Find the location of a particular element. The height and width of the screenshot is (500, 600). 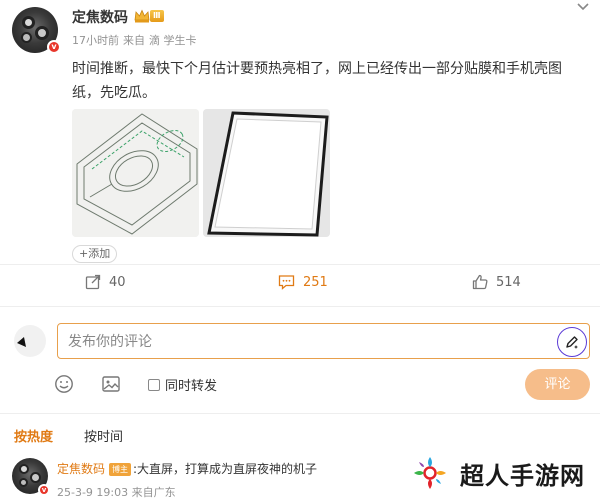

screen-protector-icon is located at coordinates (266, 173).